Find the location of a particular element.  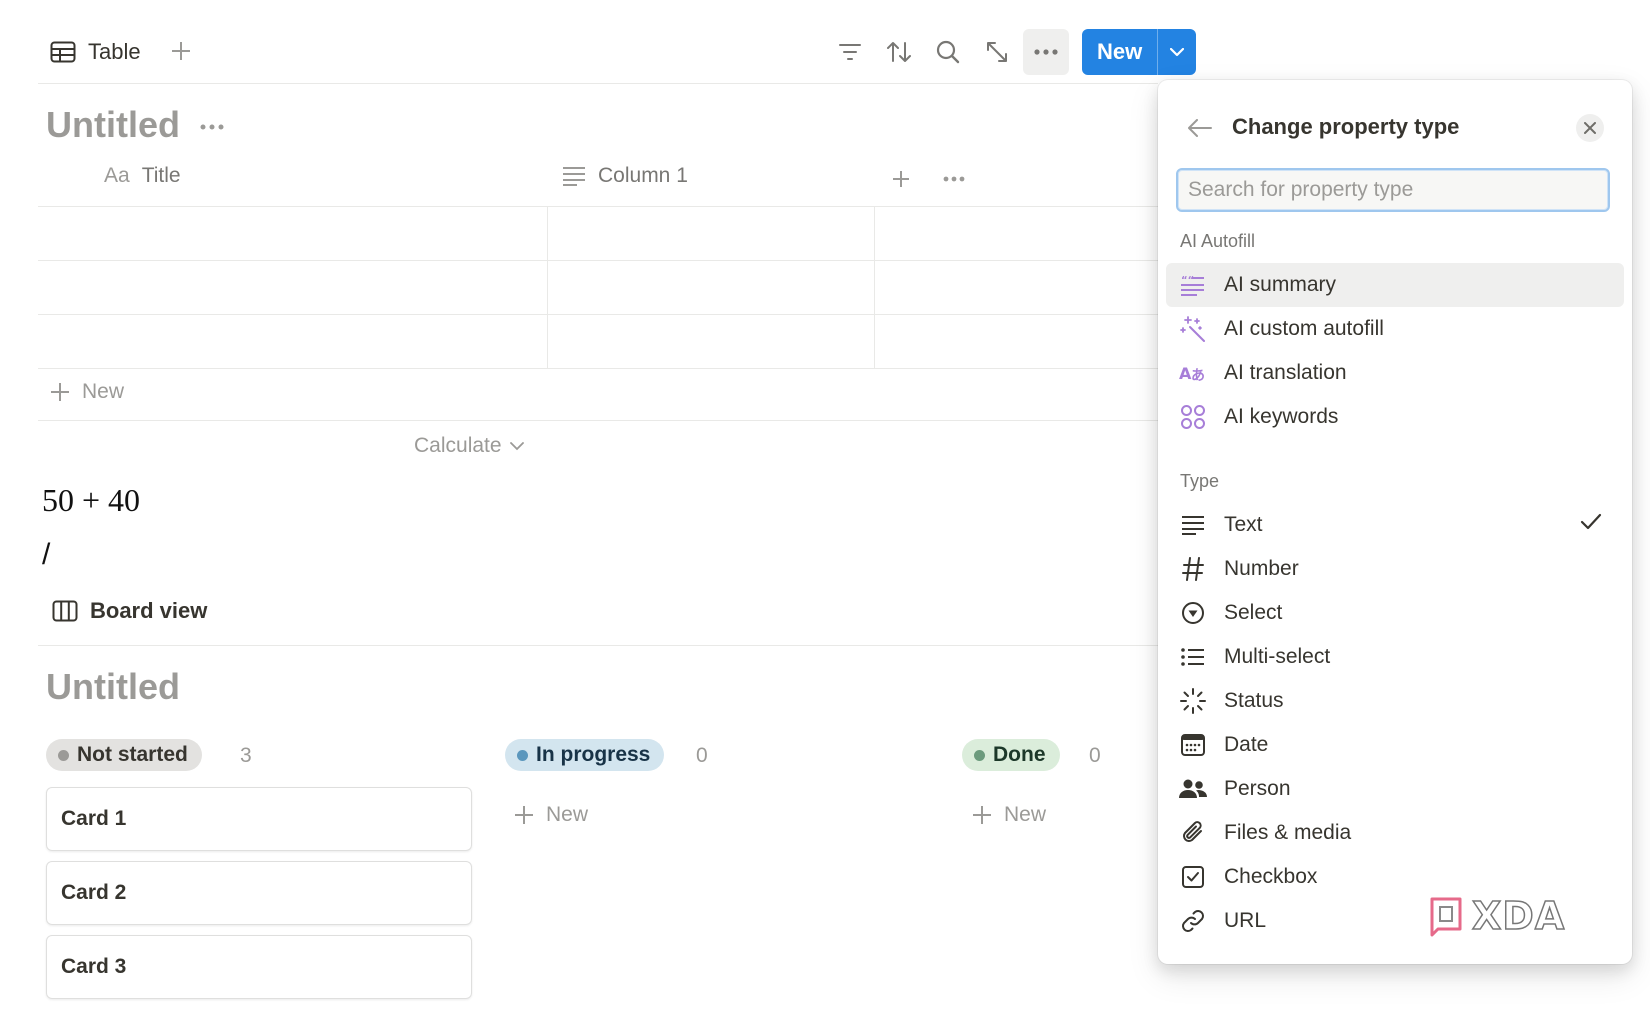

option-status: Status is located at coordinates (1395, 701).